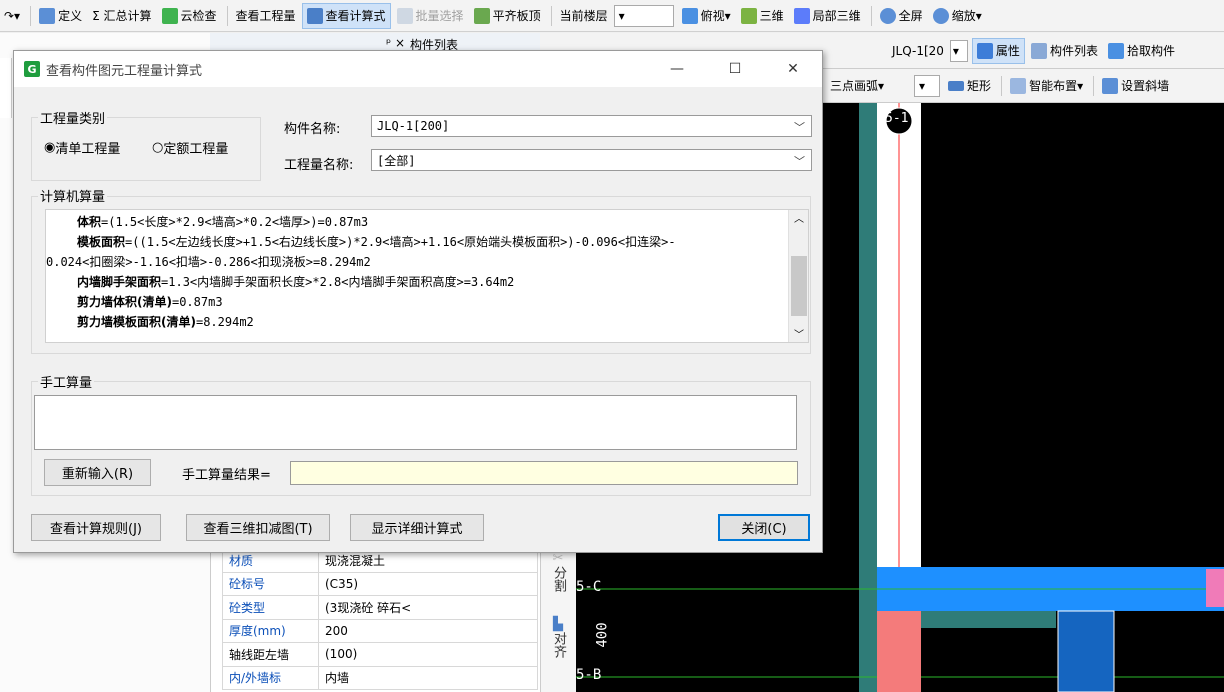  Describe the element at coordinates (346, 15) in the screenshot. I see `view-formula-button: 查看计算式` at that location.